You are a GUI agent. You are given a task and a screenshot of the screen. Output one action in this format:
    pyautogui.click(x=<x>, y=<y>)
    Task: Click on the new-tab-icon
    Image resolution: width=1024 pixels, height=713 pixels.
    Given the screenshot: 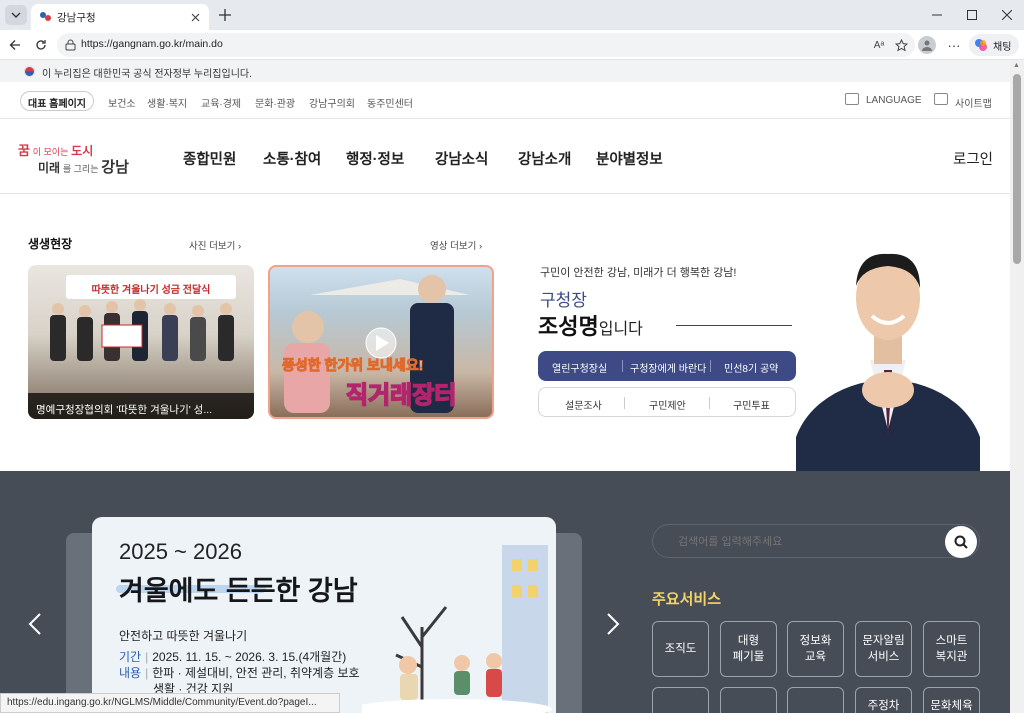 What is the action you would take?
    pyautogui.click(x=225, y=15)
    